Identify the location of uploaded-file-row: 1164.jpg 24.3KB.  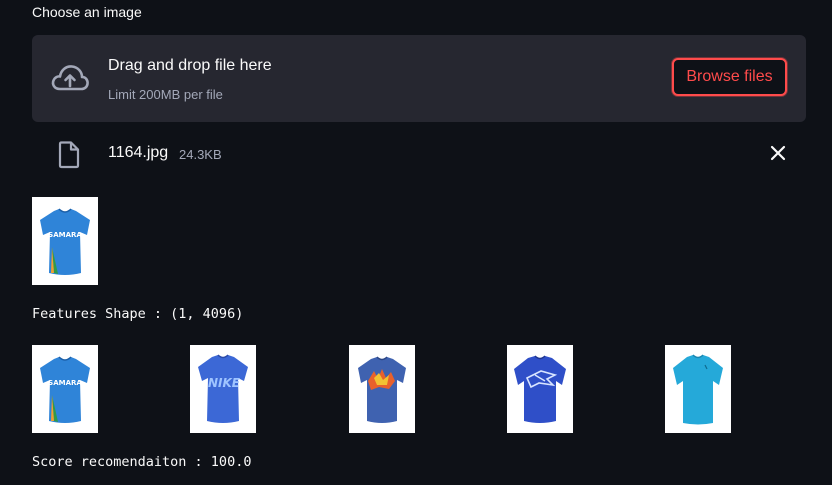
(419, 156).